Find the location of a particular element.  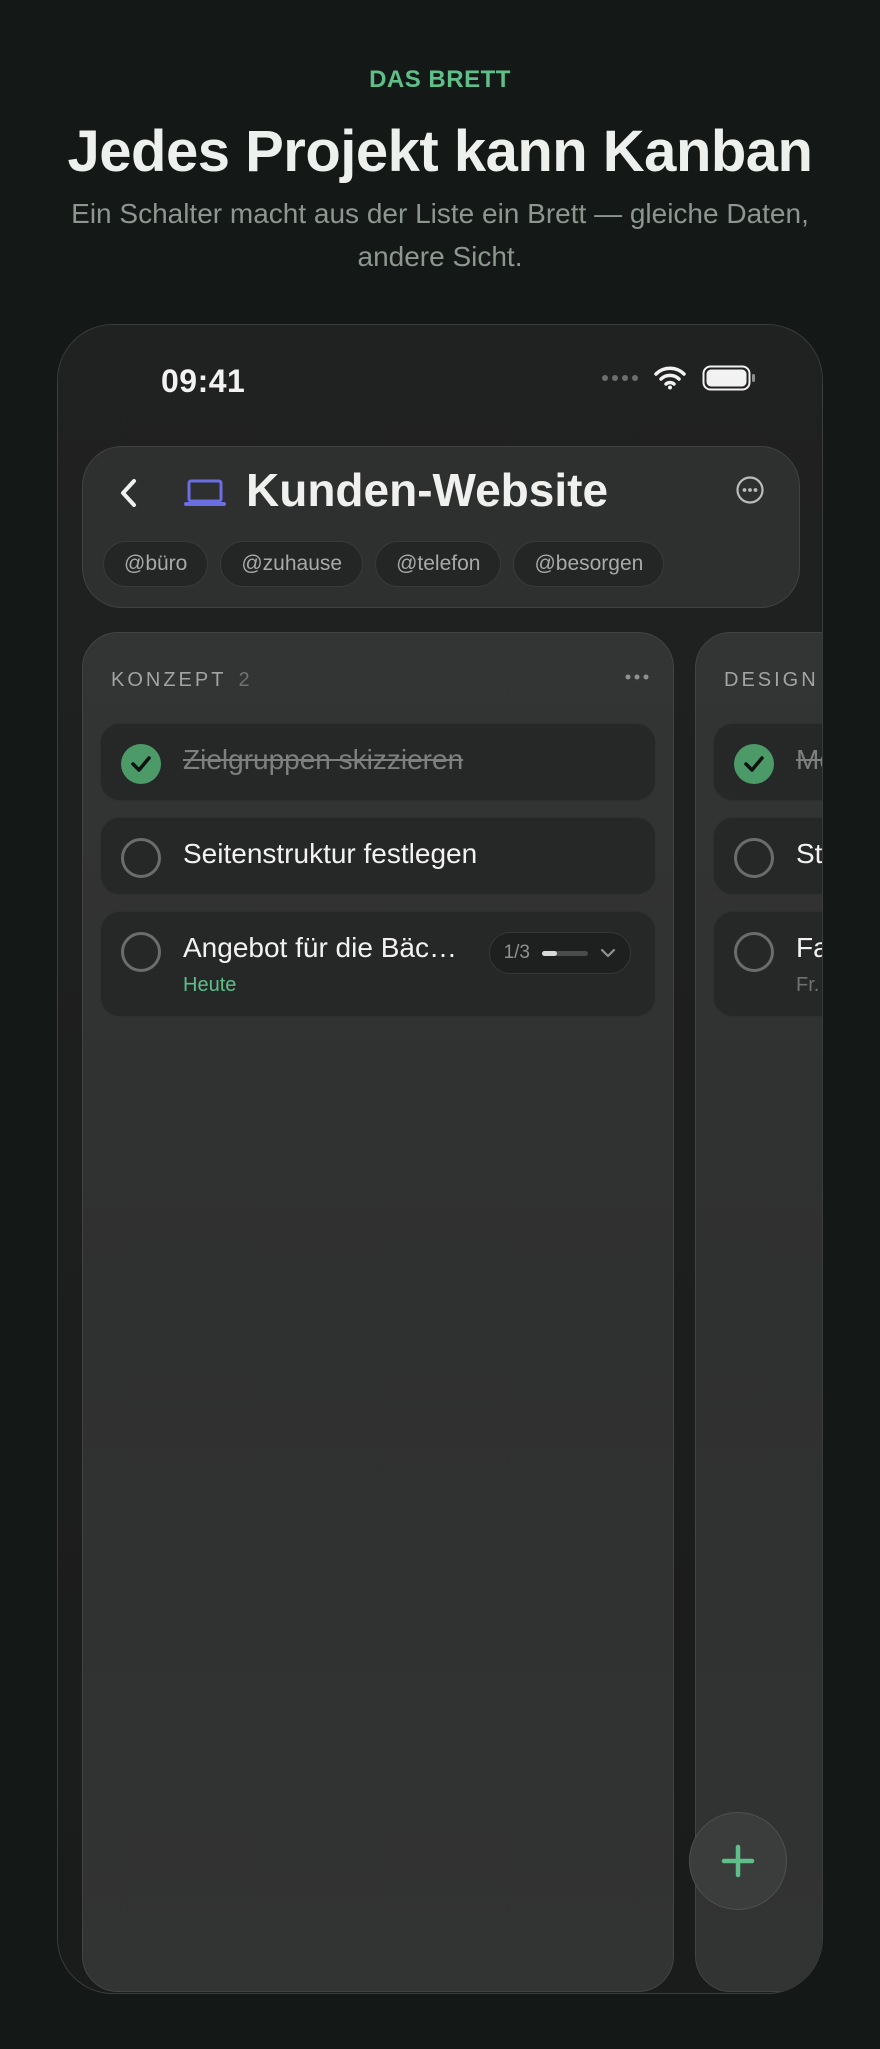

task-card: St is located at coordinates (768, 856).